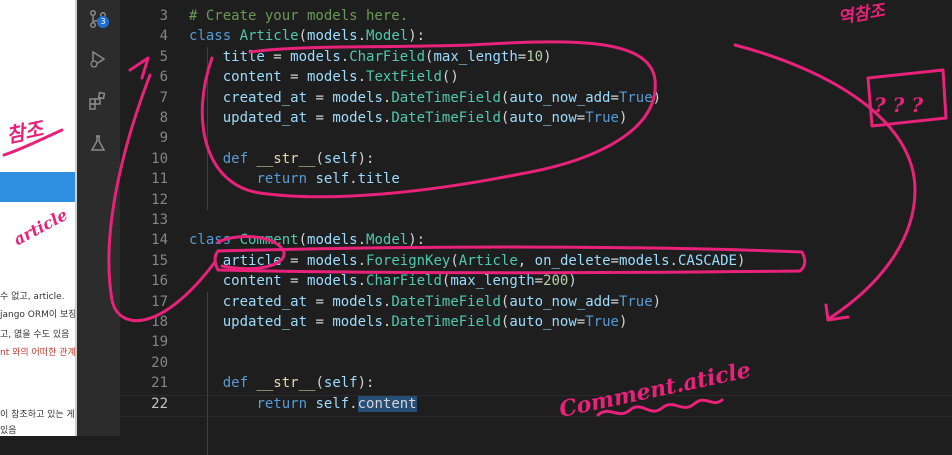 This screenshot has width=952, height=455. Describe the element at coordinates (98, 101) in the screenshot. I see `extensions-icon` at that location.